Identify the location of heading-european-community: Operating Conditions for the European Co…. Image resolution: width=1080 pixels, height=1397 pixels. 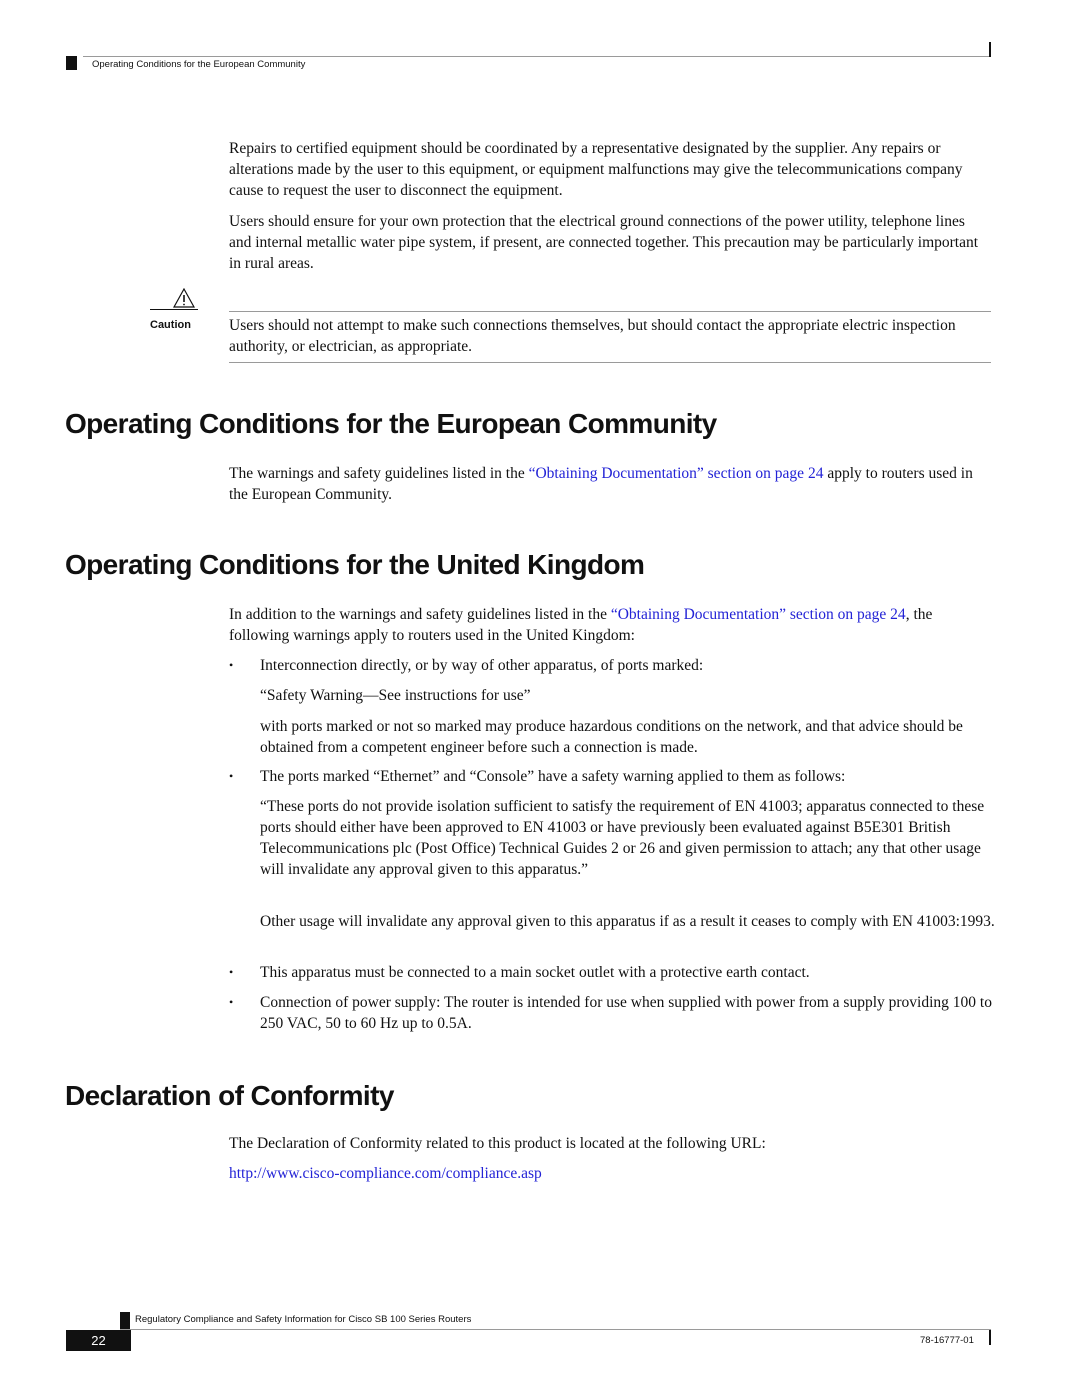
(391, 423).